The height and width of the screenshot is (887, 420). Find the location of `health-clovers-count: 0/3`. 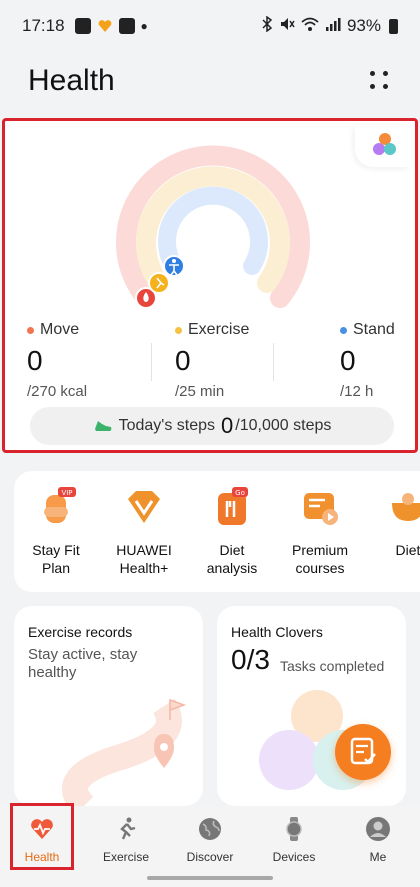

health-clovers-count: 0/3 is located at coordinates (250, 659).